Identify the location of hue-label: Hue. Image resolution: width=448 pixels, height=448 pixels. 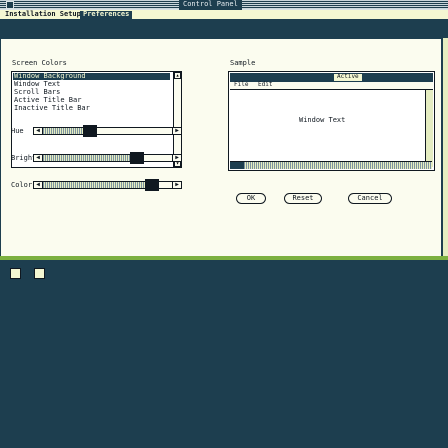
(17, 131).